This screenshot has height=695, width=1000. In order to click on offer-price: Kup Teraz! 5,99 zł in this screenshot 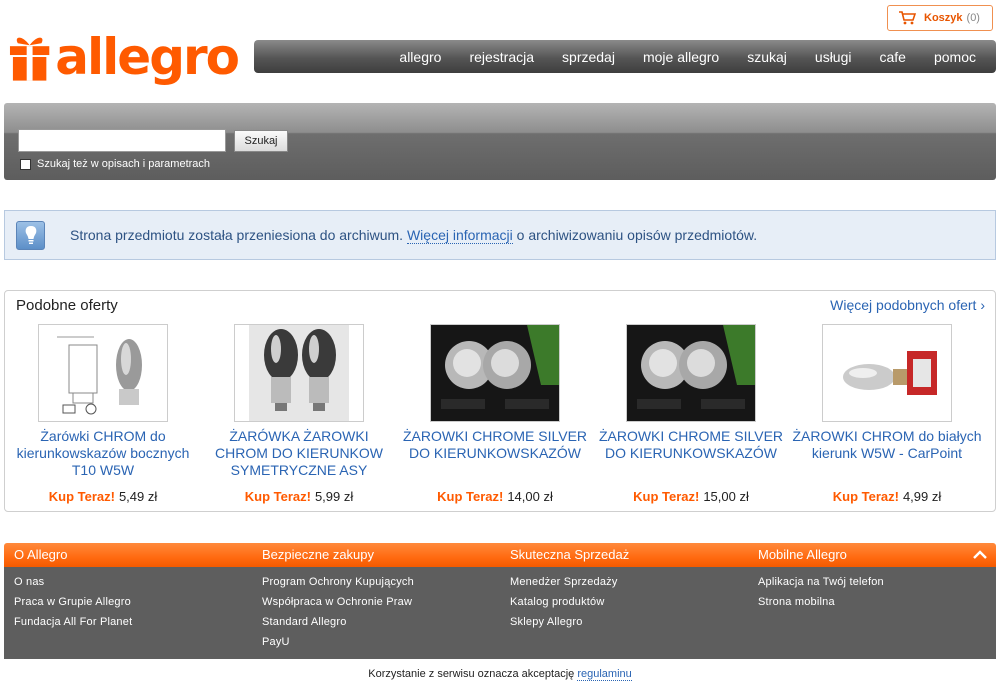, I will do `click(299, 496)`.